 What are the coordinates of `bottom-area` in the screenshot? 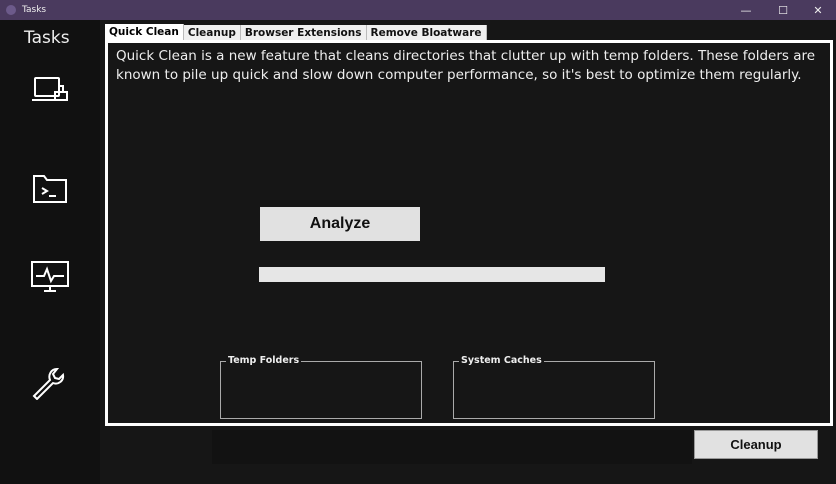 It's located at (452, 447).